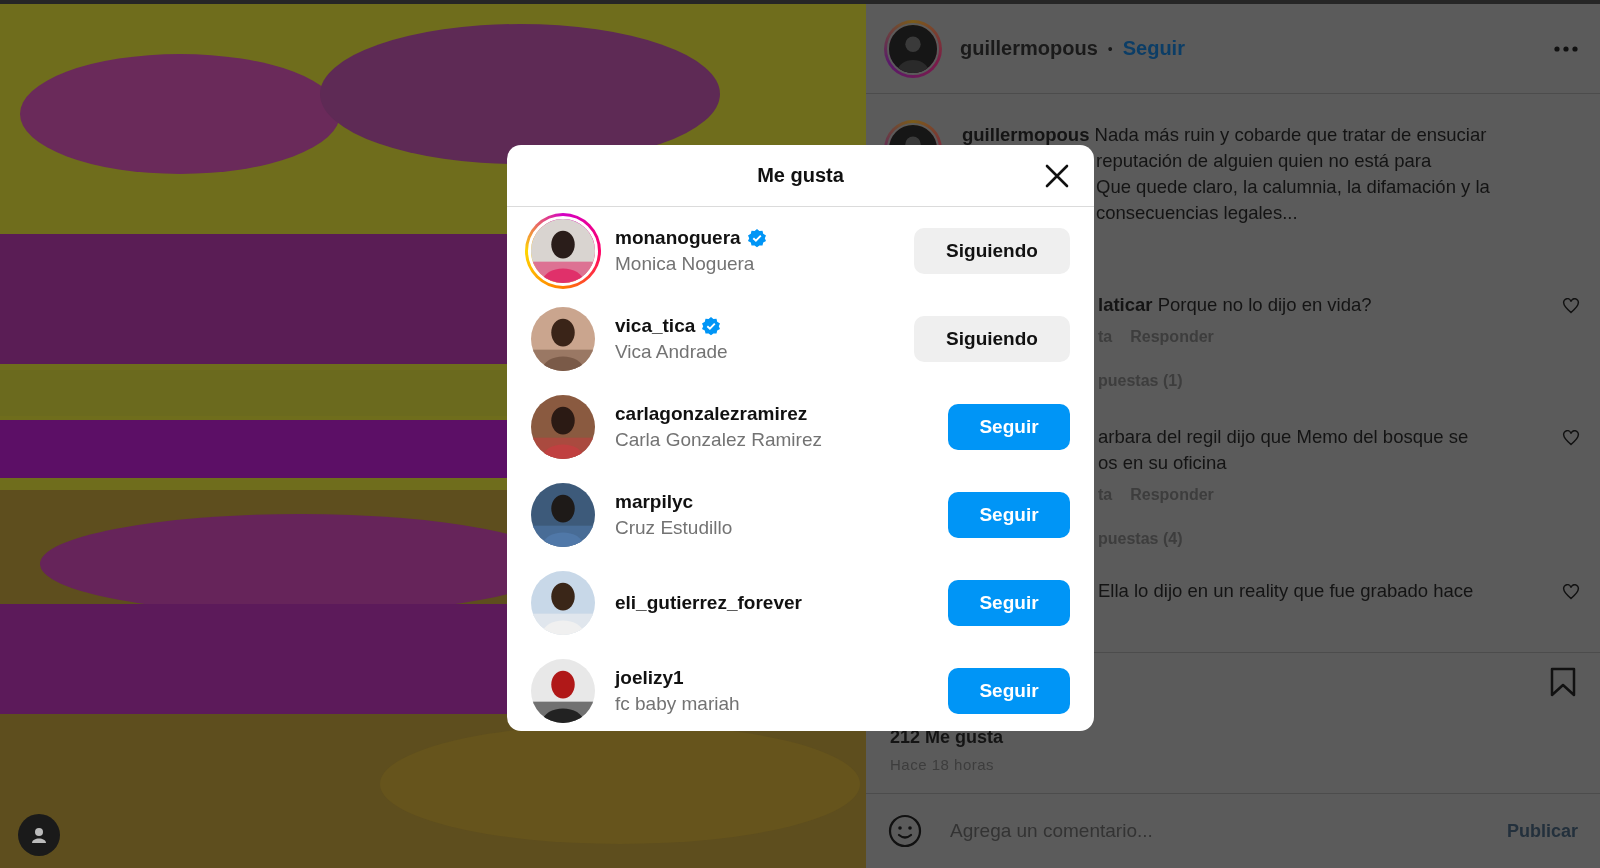  Describe the element at coordinates (685, 264) in the screenshot. I see `full-name: Monica Noguera` at that location.